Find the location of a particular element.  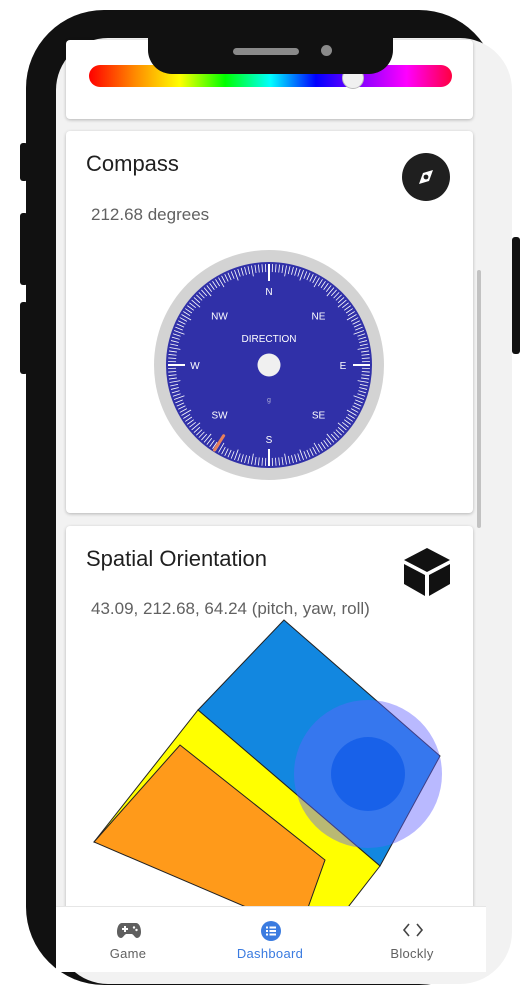

compass-title: Compass is located at coordinates (132, 163).